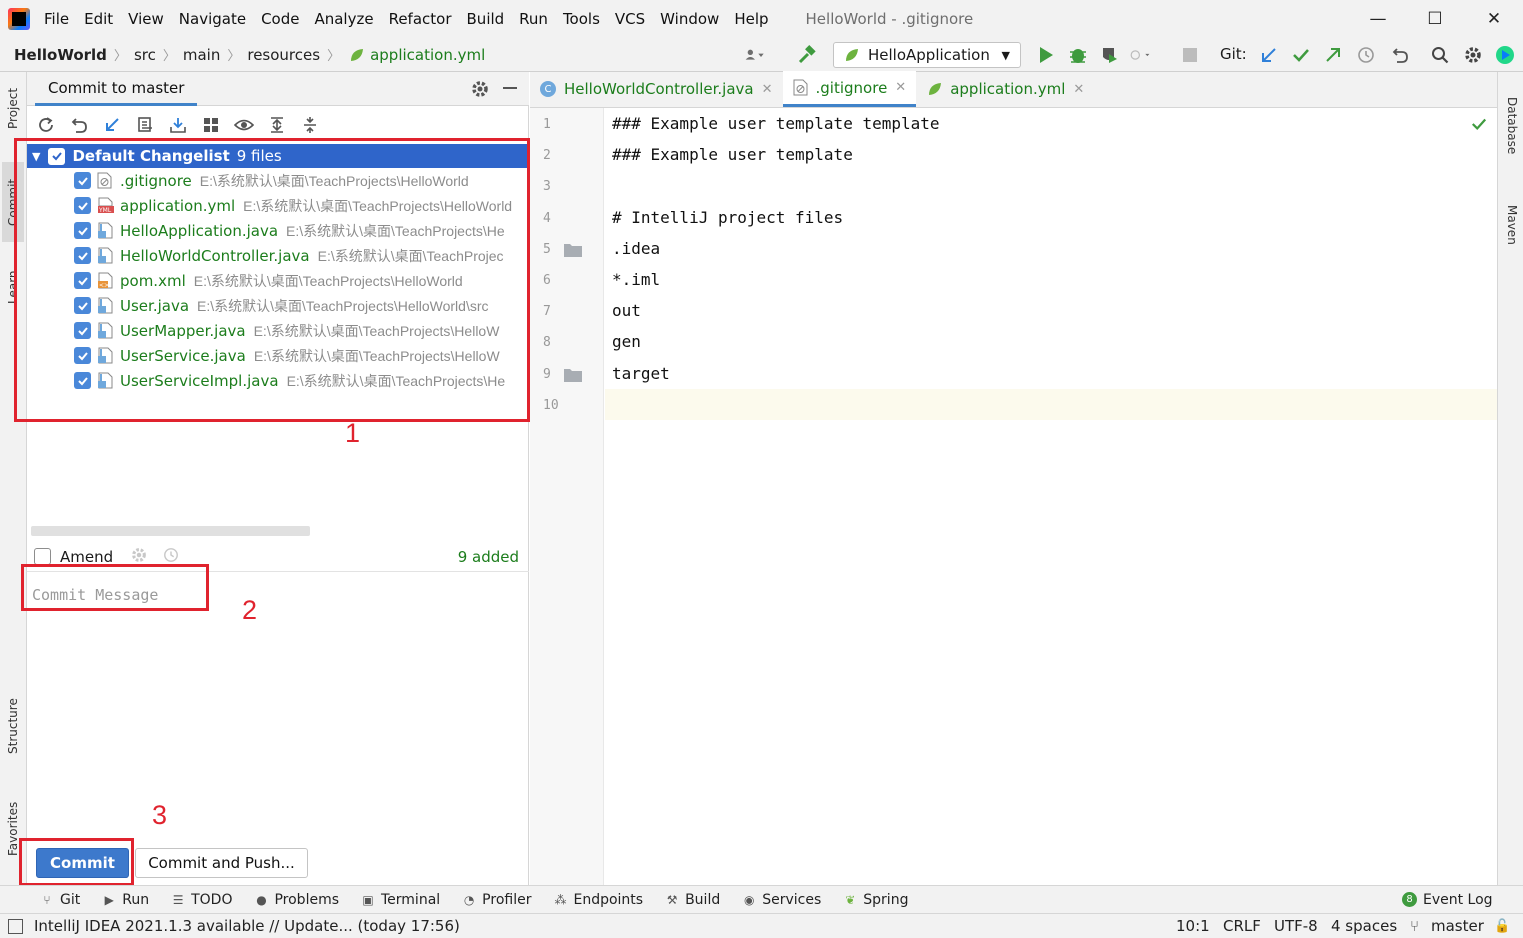 The width and height of the screenshot is (1523, 938). Describe the element at coordinates (202, 900) in the screenshot. I see `toolwindow-todo: ☰ TODO` at that location.